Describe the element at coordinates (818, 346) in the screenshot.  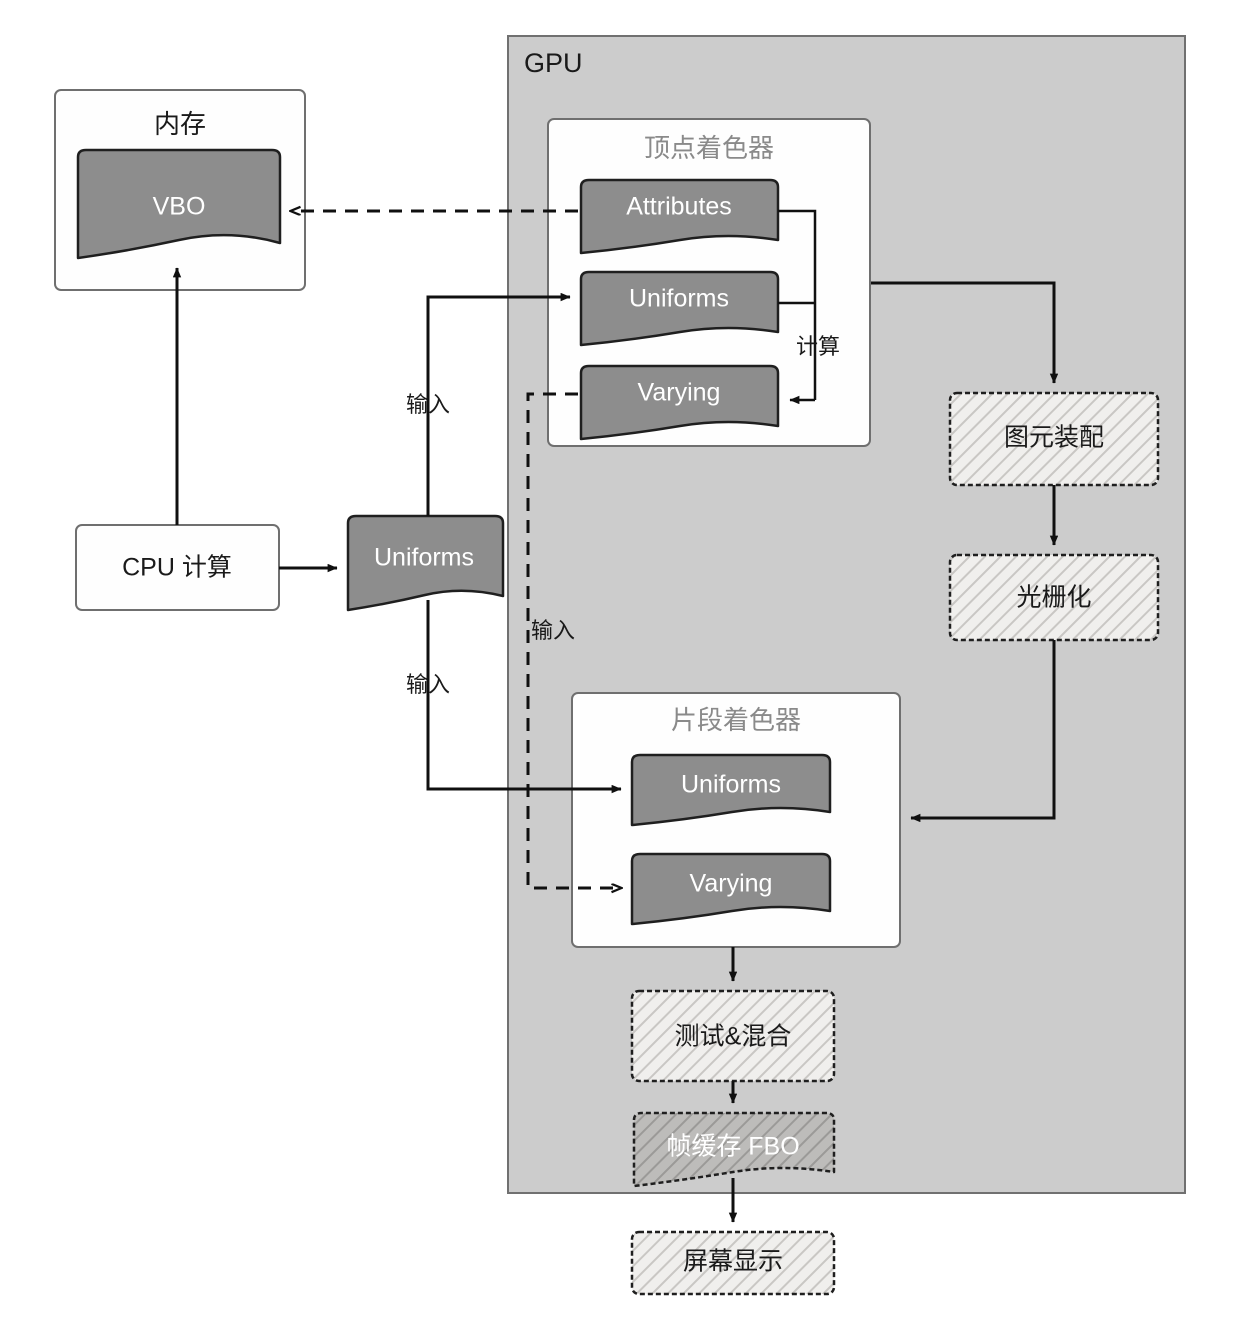
I see `compute-label: 计算` at that location.